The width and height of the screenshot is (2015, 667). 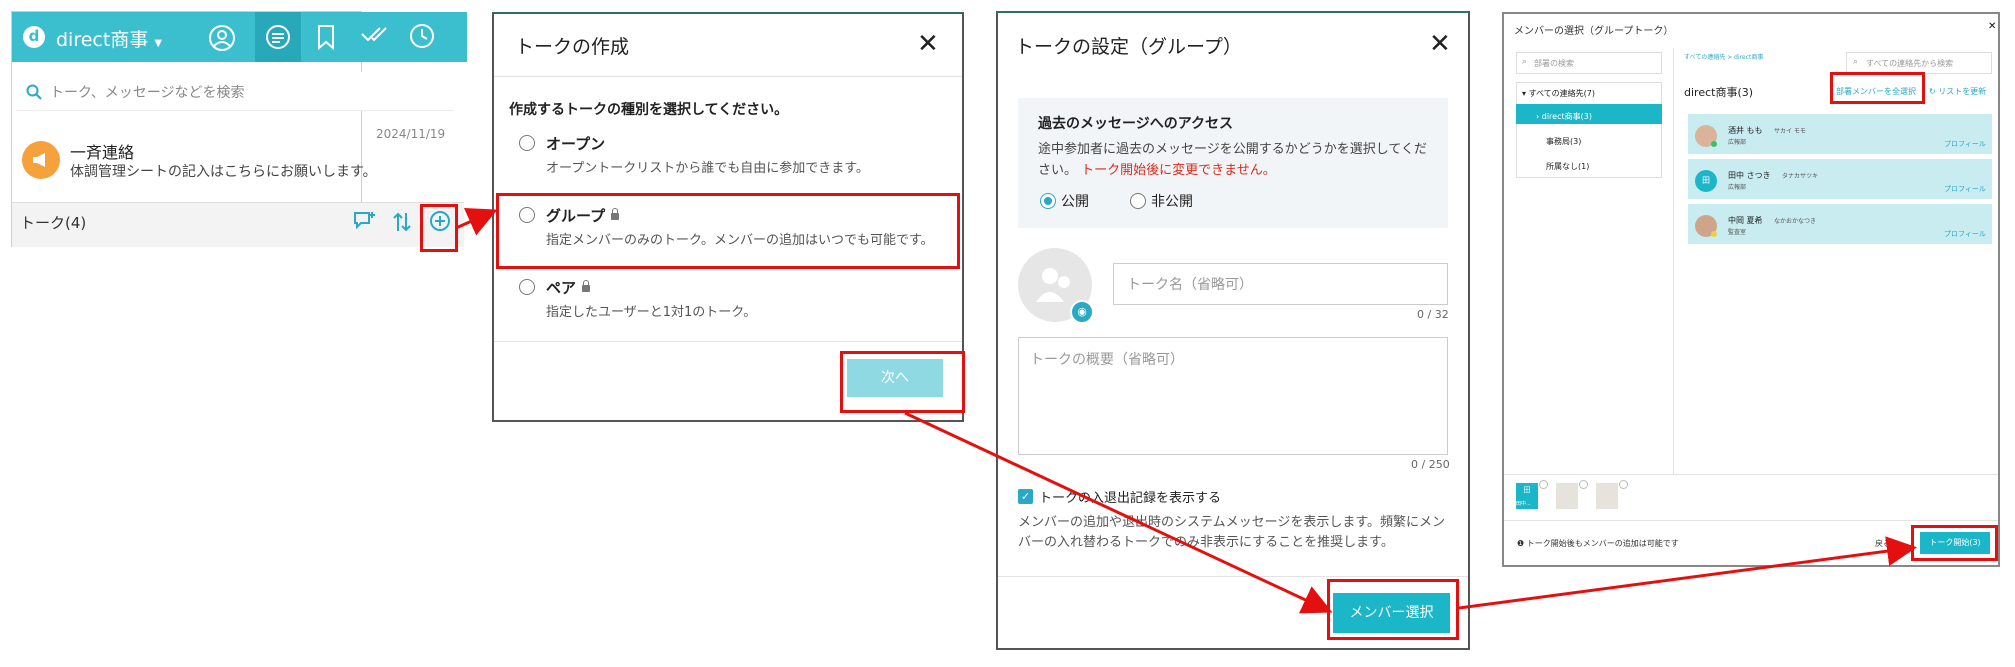 I want to click on reload-icon: ↻, so click(x=1932, y=91).